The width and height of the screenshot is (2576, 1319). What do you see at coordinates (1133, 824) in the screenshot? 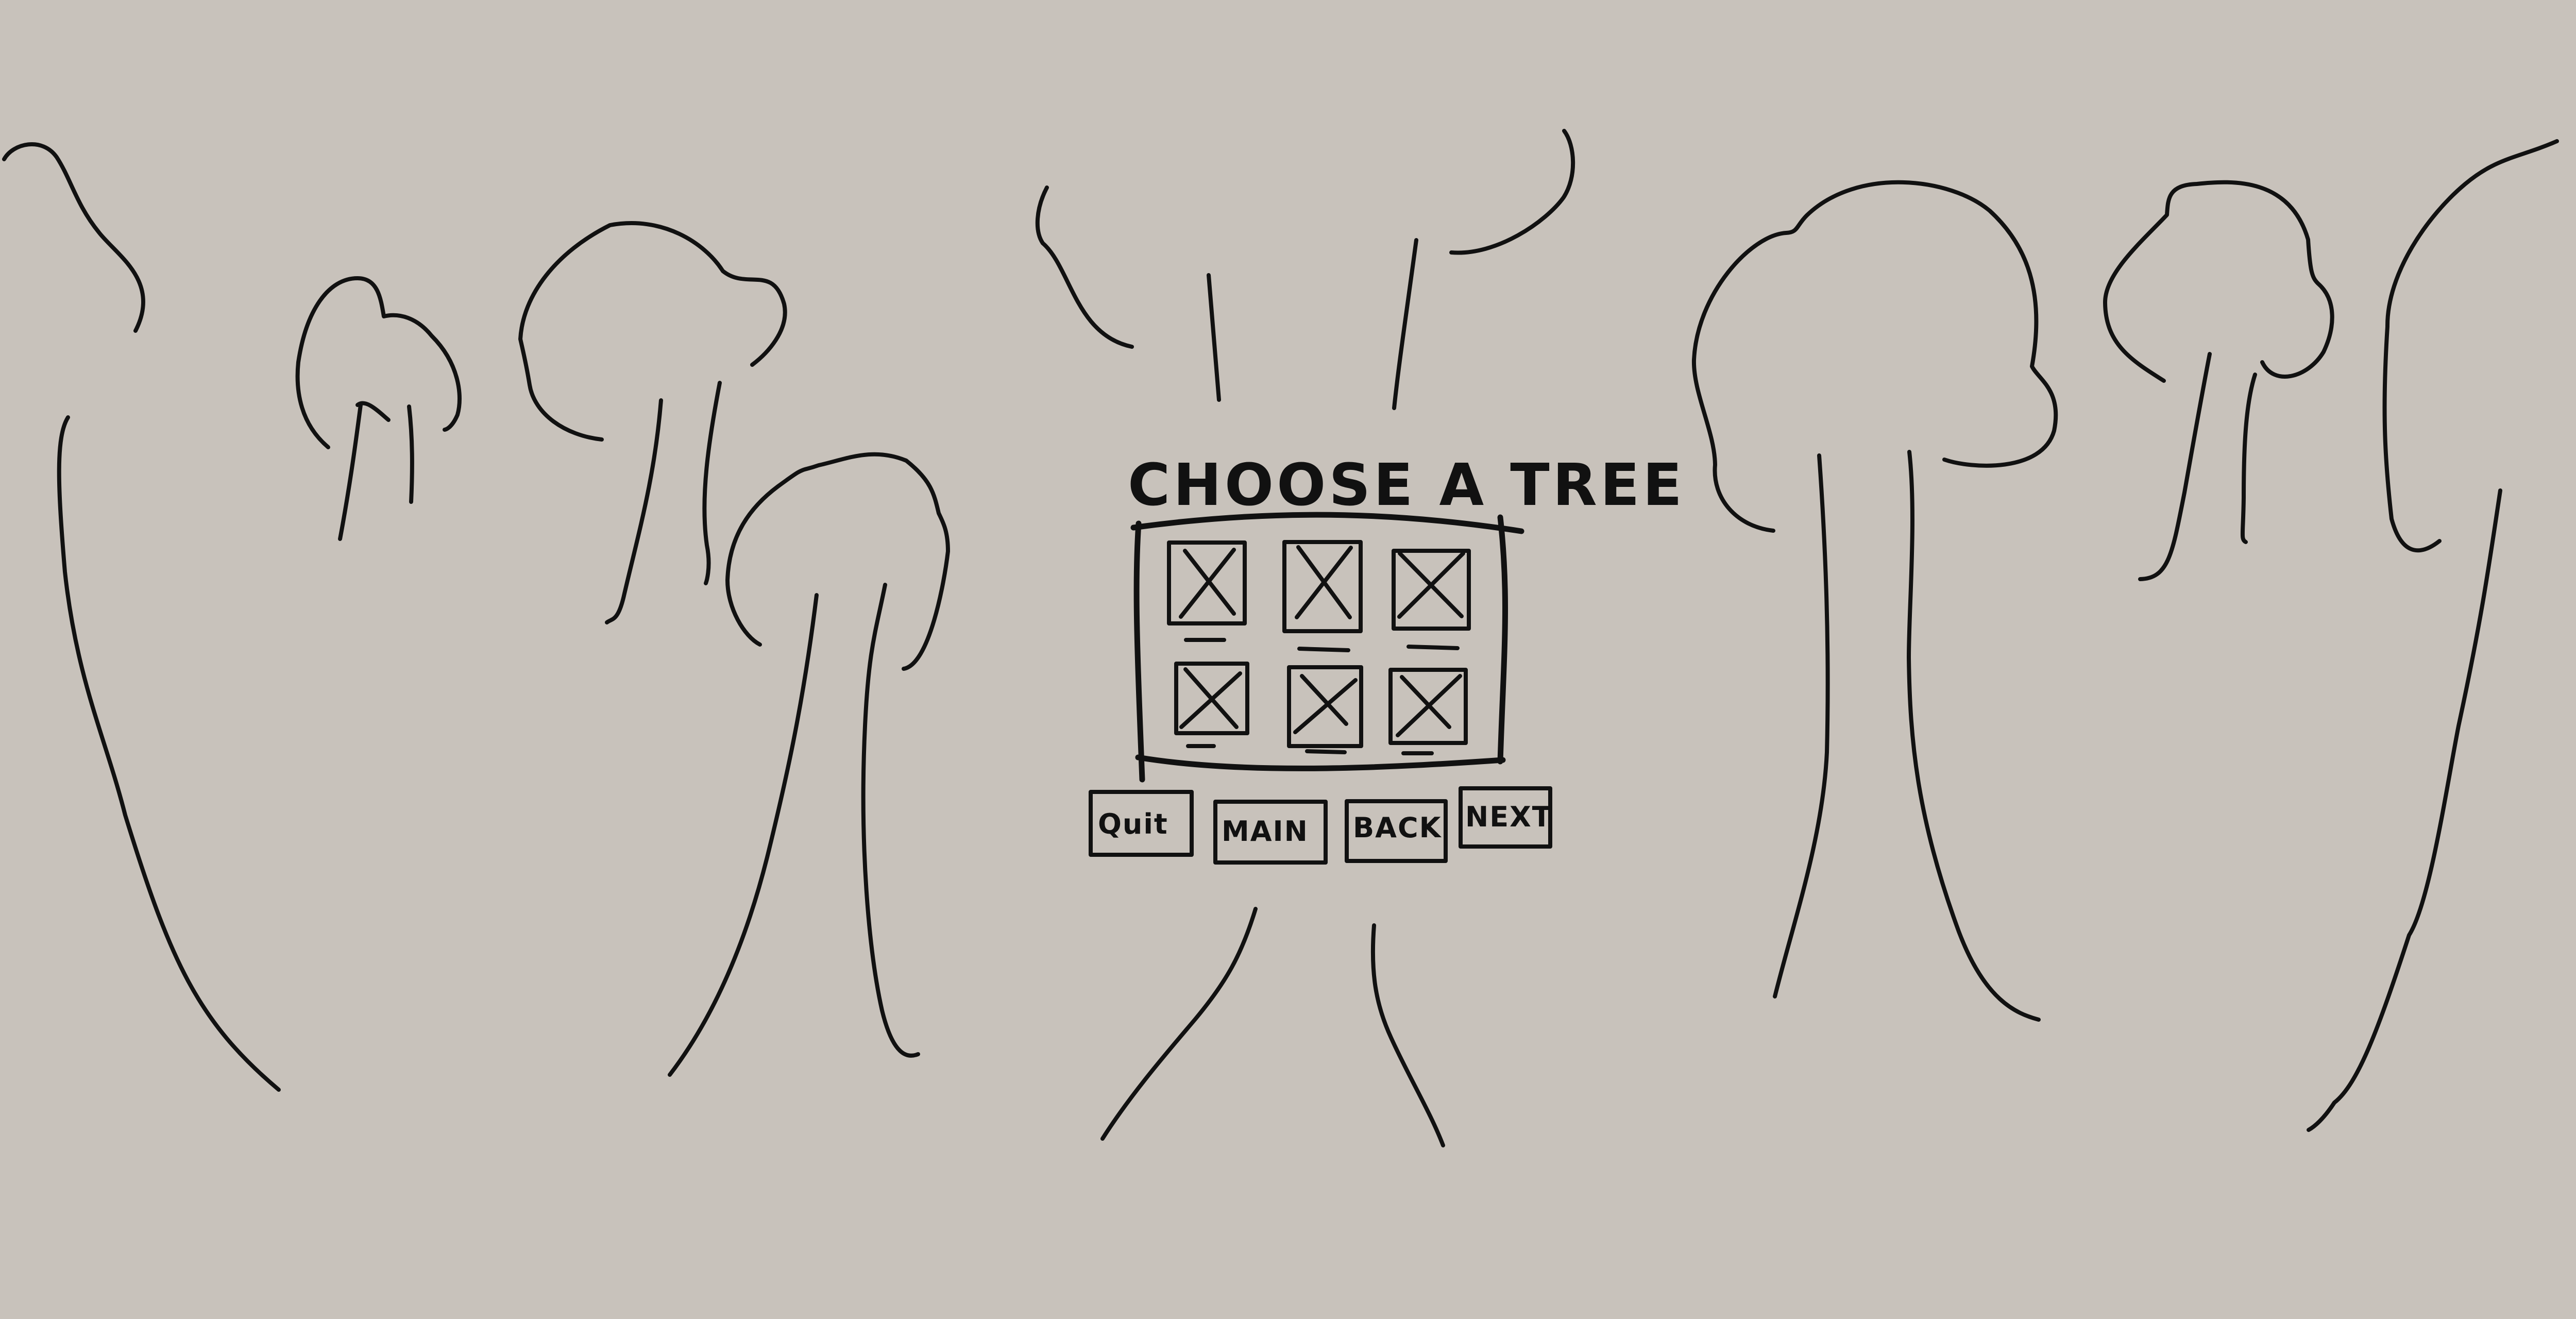
I see `quit-button-label: Quit` at bounding box center [1133, 824].